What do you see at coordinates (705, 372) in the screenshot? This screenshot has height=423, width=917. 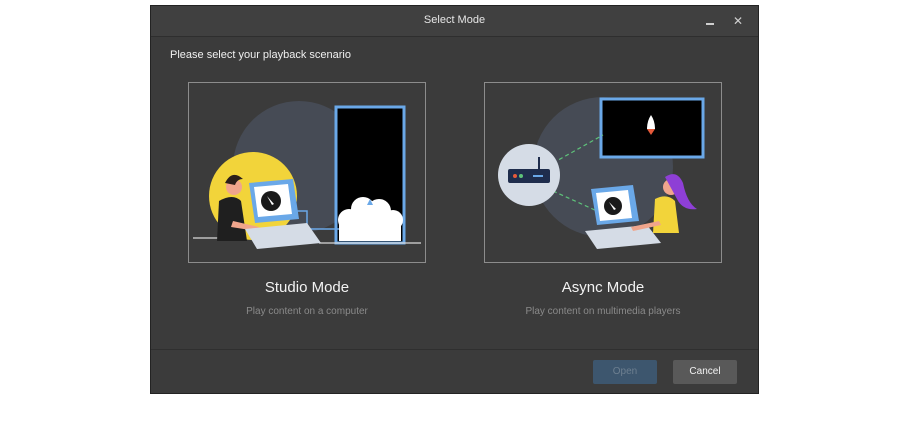 I see `cancel-button: Cancel` at bounding box center [705, 372].